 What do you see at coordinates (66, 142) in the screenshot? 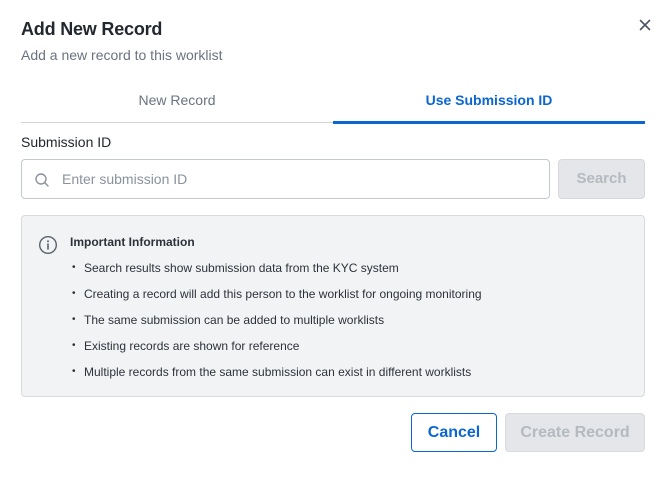
I see `submission-id-label: Submission ID` at bounding box center [66, 142].